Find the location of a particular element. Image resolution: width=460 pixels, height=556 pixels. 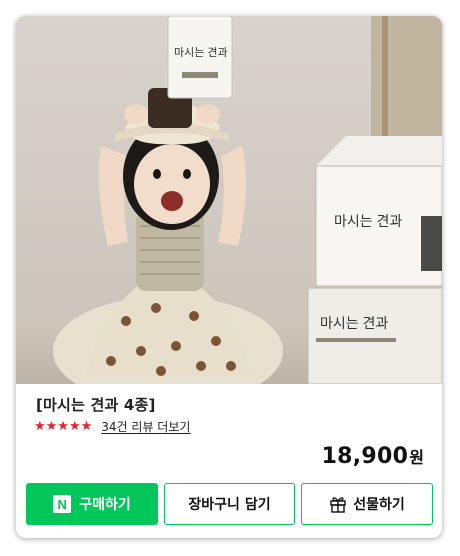

buy-button-label: 구매하기 is located at coordinates (105, 505).